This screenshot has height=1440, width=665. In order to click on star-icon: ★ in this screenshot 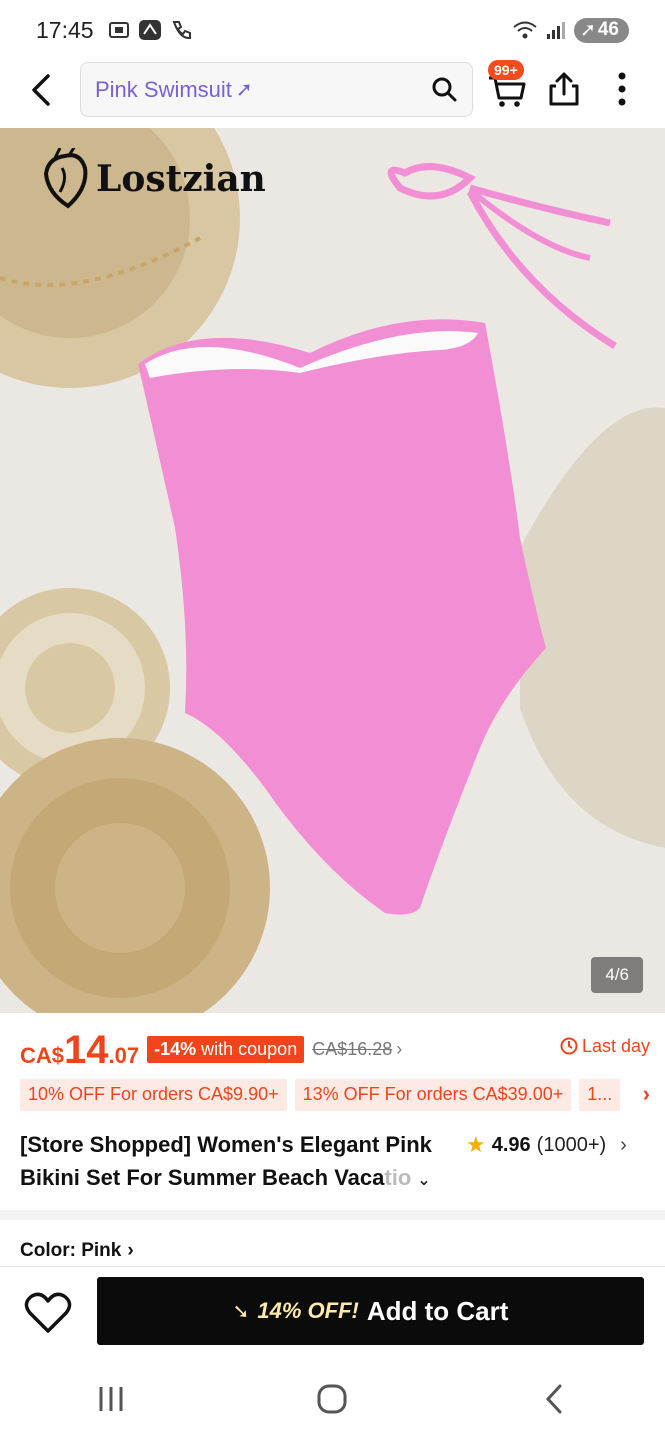, I will do `click(476, 1144)`.